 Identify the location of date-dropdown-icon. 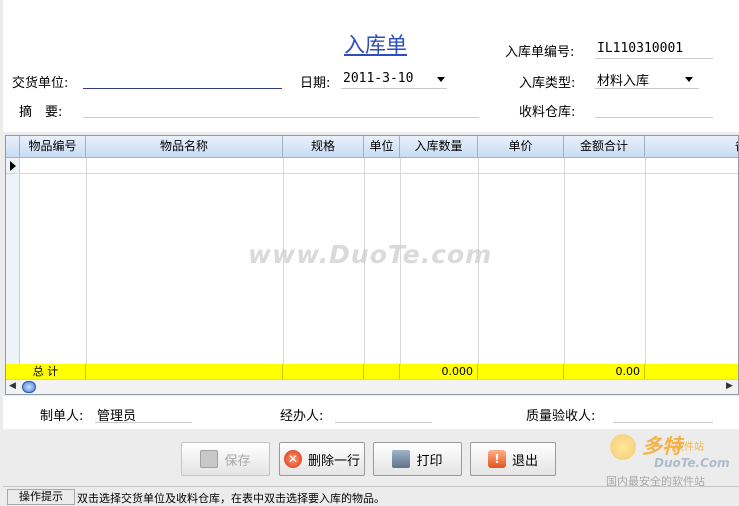
(441, 79).